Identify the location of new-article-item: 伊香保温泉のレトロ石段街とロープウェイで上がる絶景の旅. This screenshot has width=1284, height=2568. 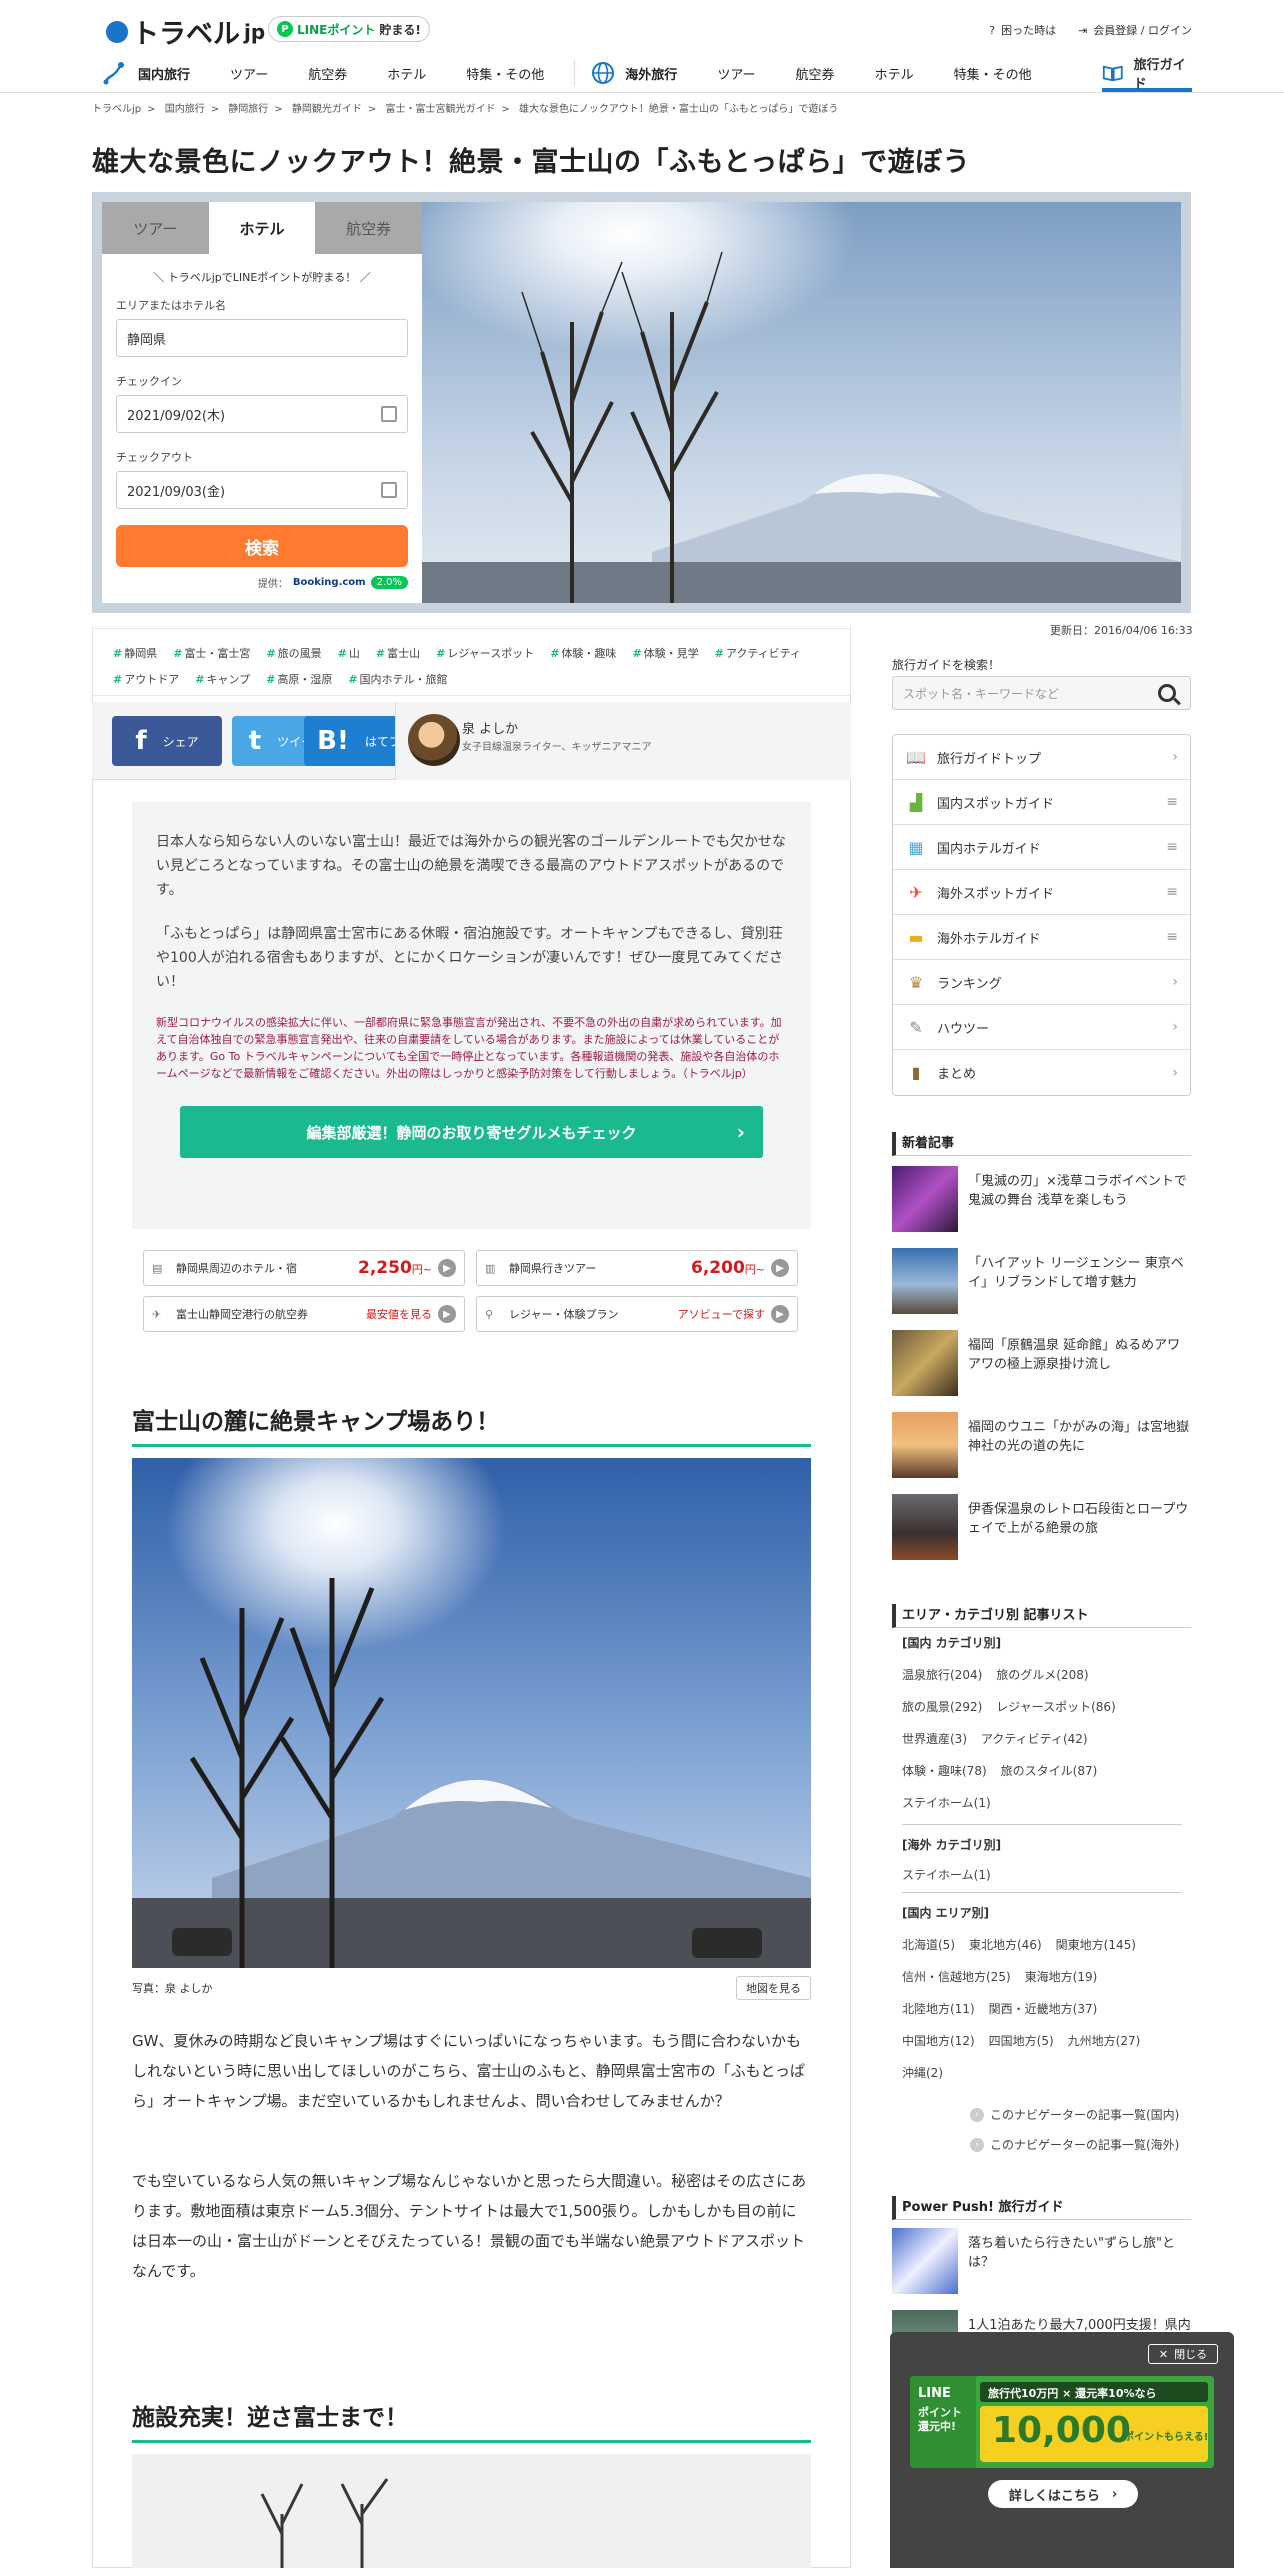
(1041, 1527).